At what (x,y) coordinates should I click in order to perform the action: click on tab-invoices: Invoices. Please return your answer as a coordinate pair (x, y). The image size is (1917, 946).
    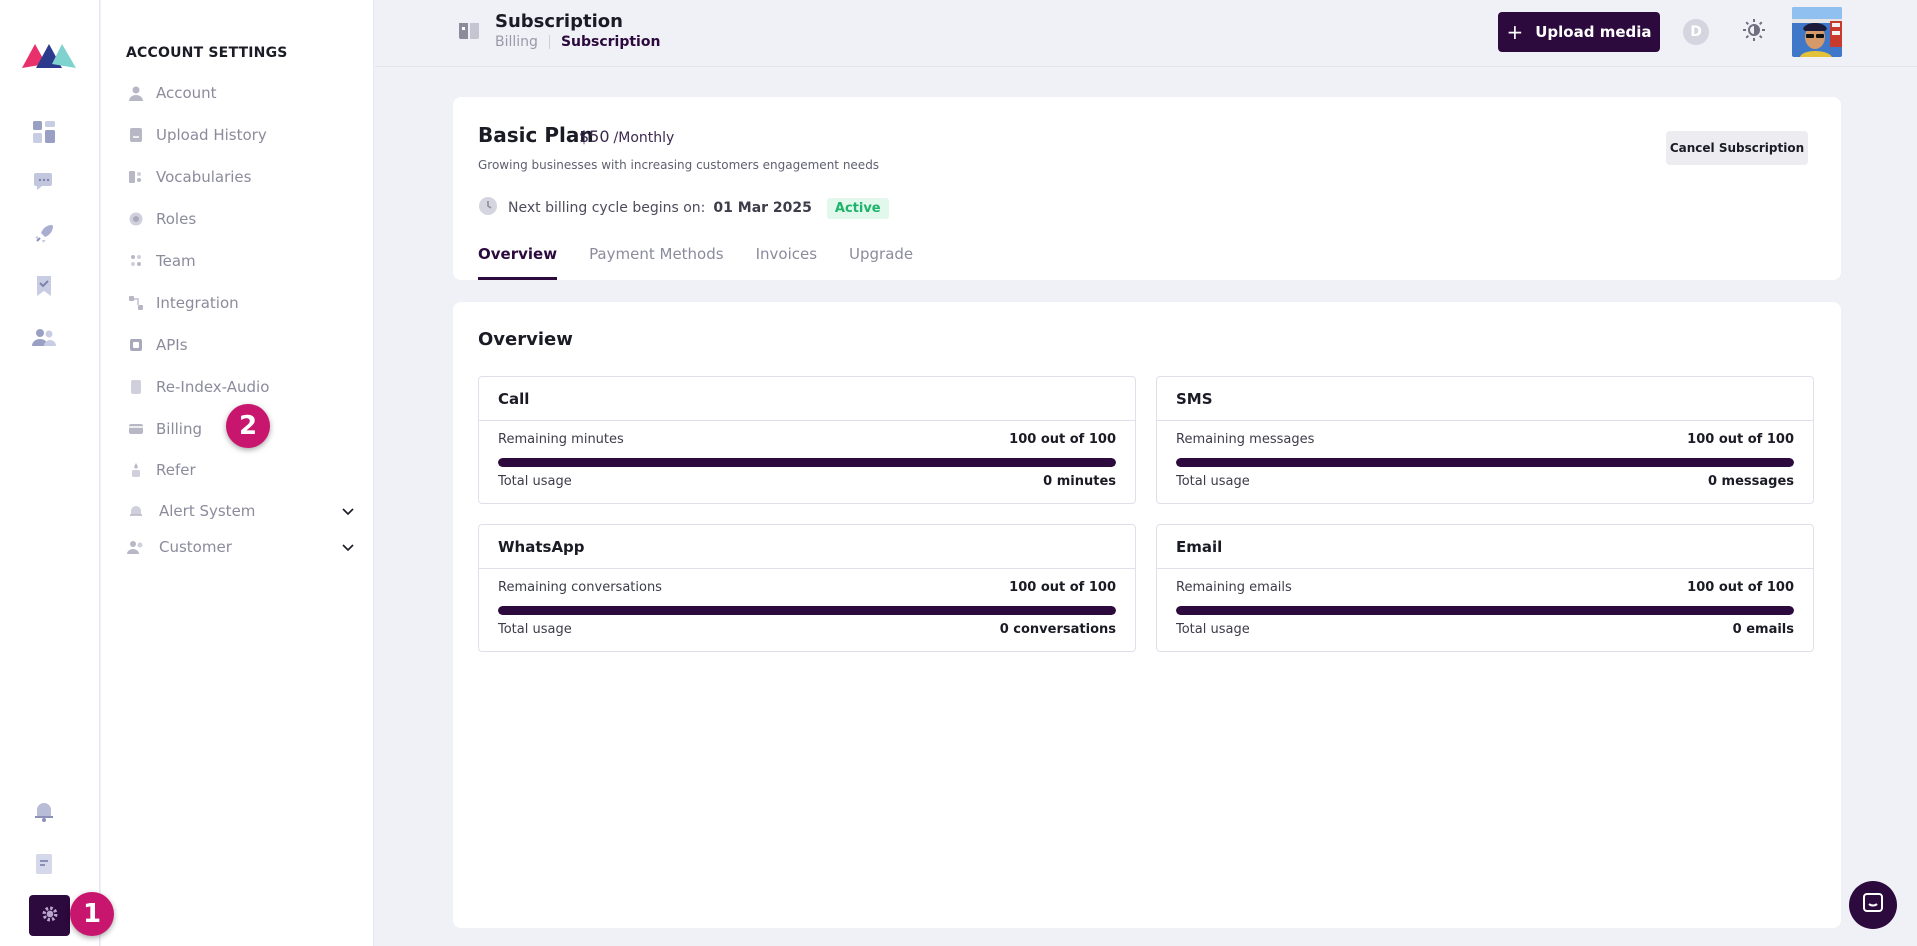
    Looking at the image, I should click on (786, 262).